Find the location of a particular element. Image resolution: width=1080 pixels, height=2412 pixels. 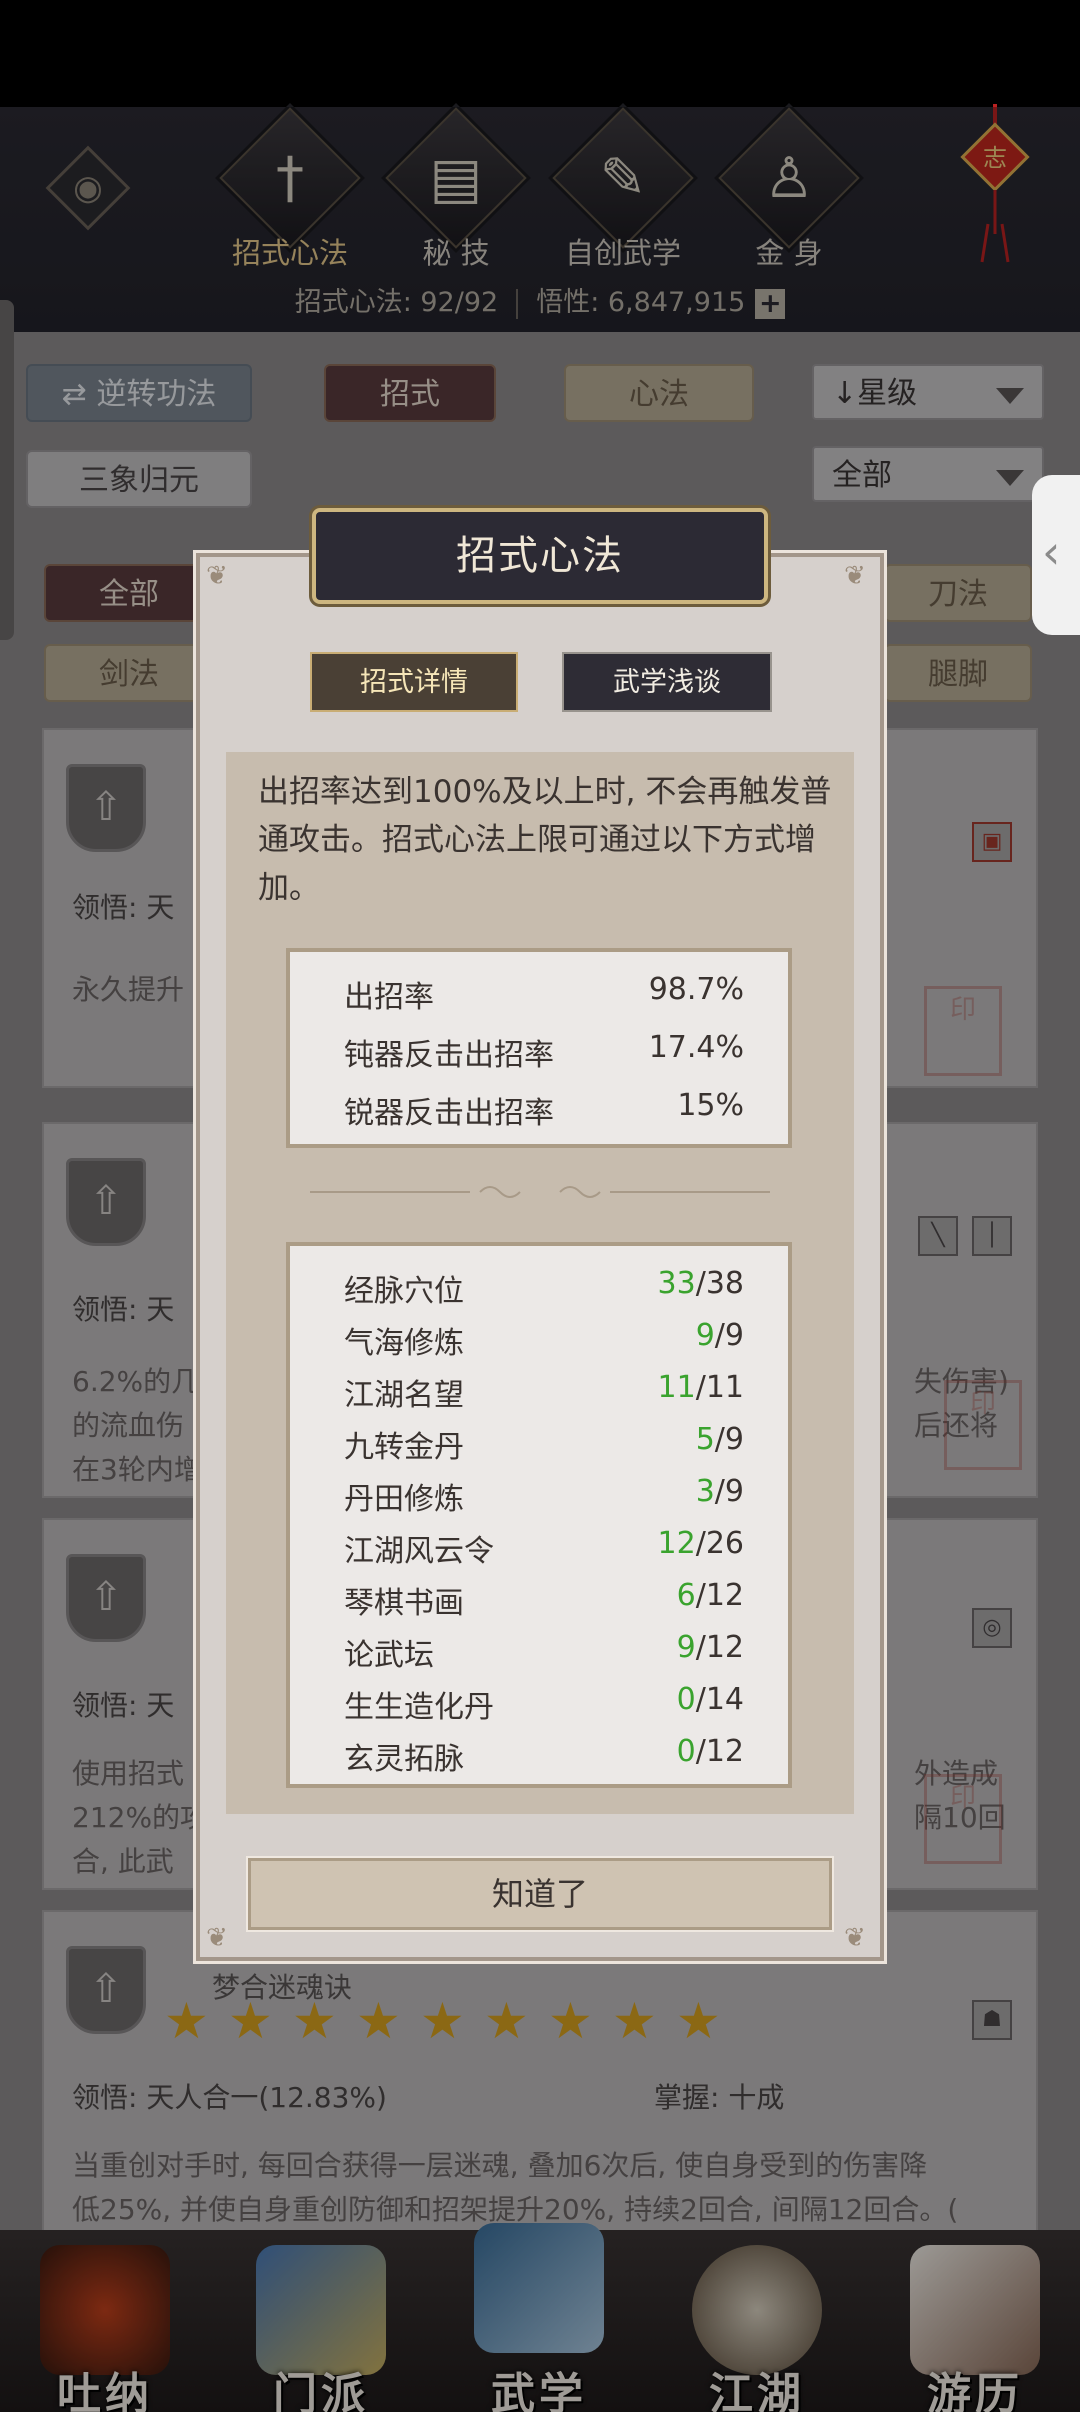

rate-row: 锐器反击出招率 15% is located at coordinates (544, 1109).